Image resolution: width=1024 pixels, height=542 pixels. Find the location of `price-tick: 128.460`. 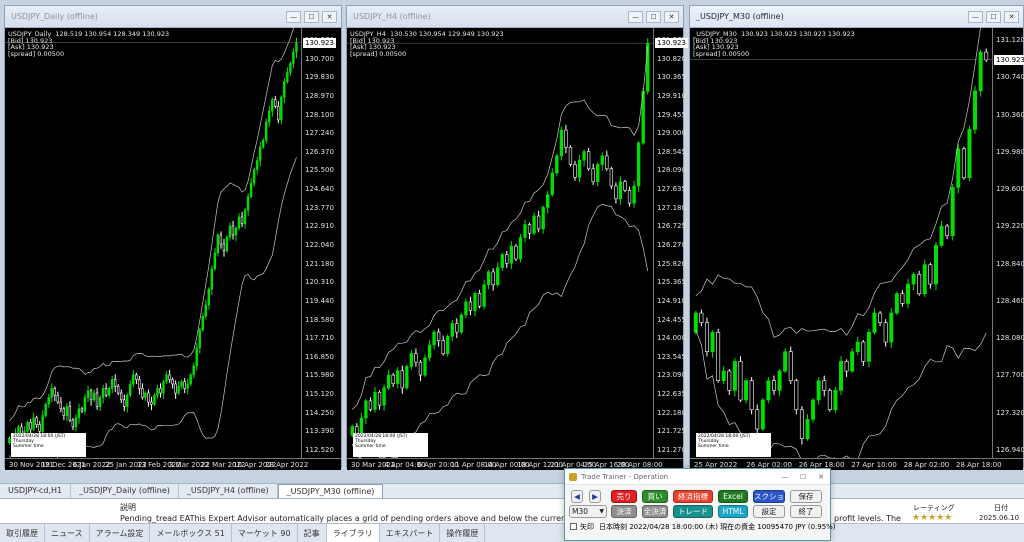

price-tick: 128.460 is located at coordinates (1010, 300).